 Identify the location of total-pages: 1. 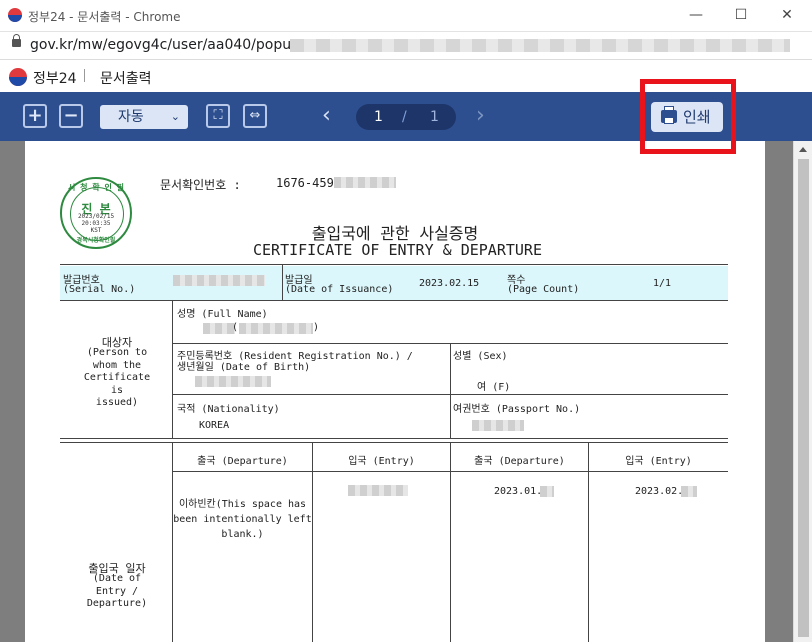
(434, 117).